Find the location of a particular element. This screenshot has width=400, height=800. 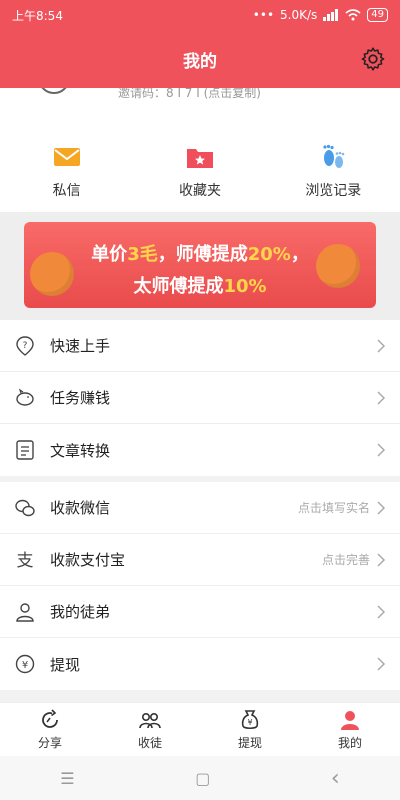

tab-share: 分享 is located at coordinates (50, 729).